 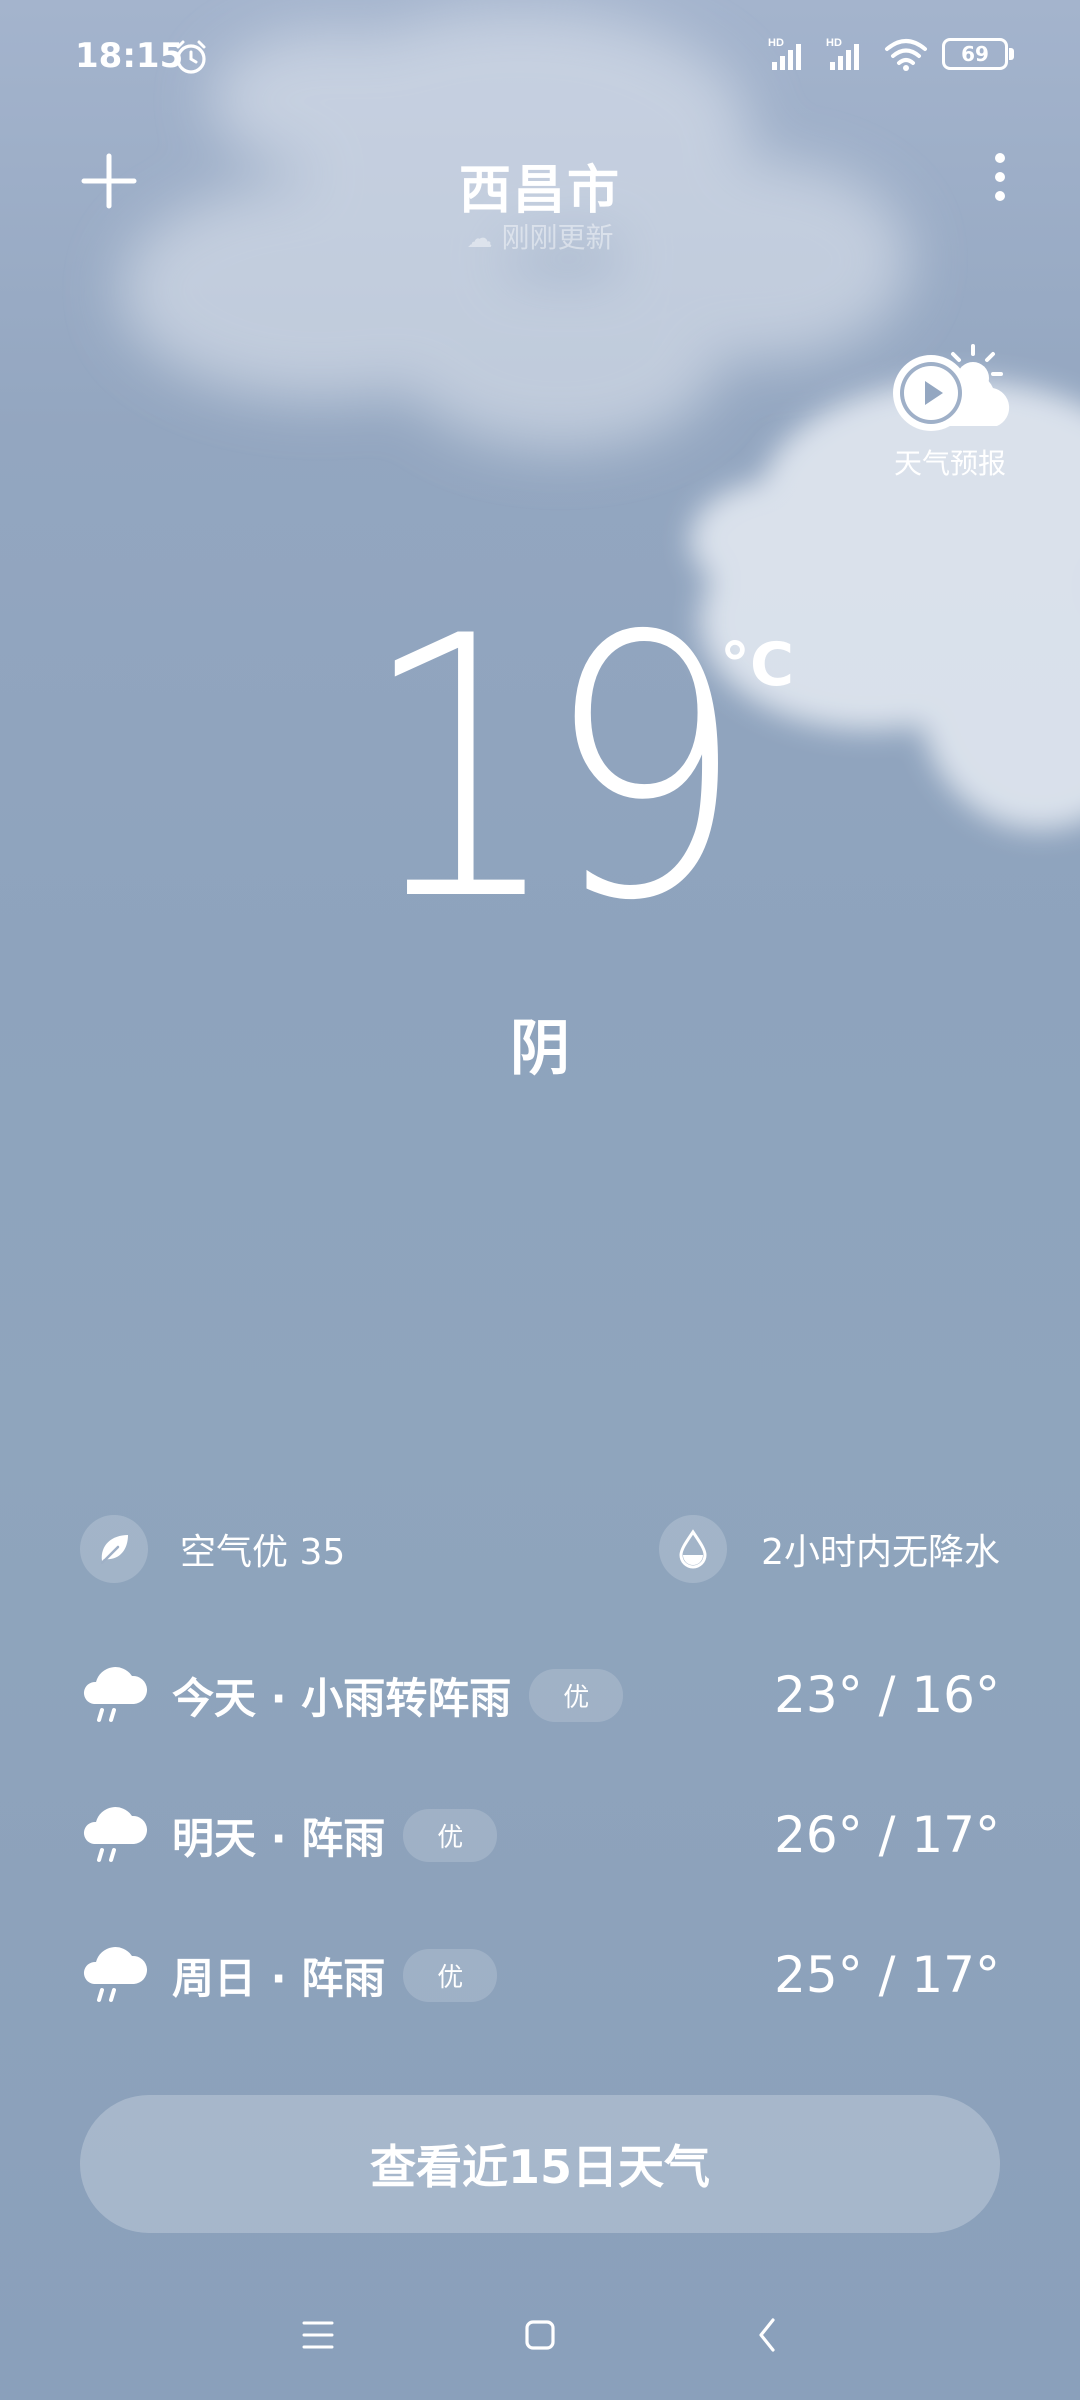 What do you see at coordinates (887, 1975) in the screenshot?
I see `temperature-range: 25° / 17°` at bounding box center [887, 1975].